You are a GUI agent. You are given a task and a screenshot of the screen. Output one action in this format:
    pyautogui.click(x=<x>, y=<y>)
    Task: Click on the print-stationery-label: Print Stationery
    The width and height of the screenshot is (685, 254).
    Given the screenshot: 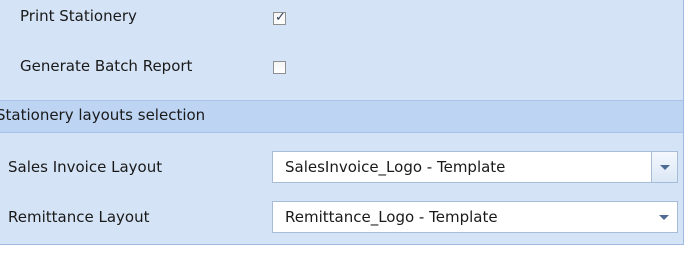 What is the action you would take?
    pyautogui.click(x=78, y=16)
    